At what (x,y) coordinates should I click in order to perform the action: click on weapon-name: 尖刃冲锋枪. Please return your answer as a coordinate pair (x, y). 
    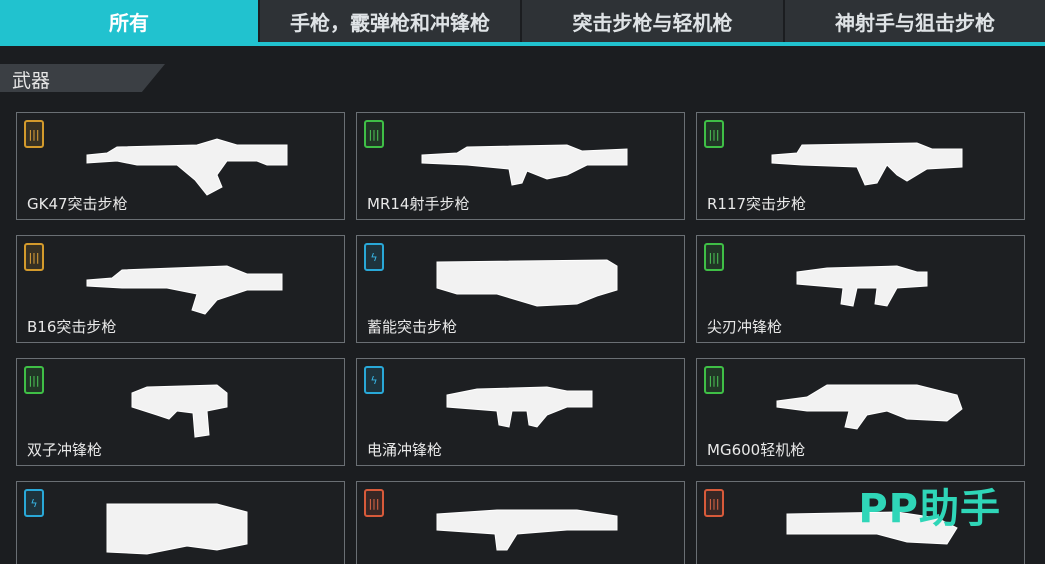
    Looking at the image, I should click on (745, 327).